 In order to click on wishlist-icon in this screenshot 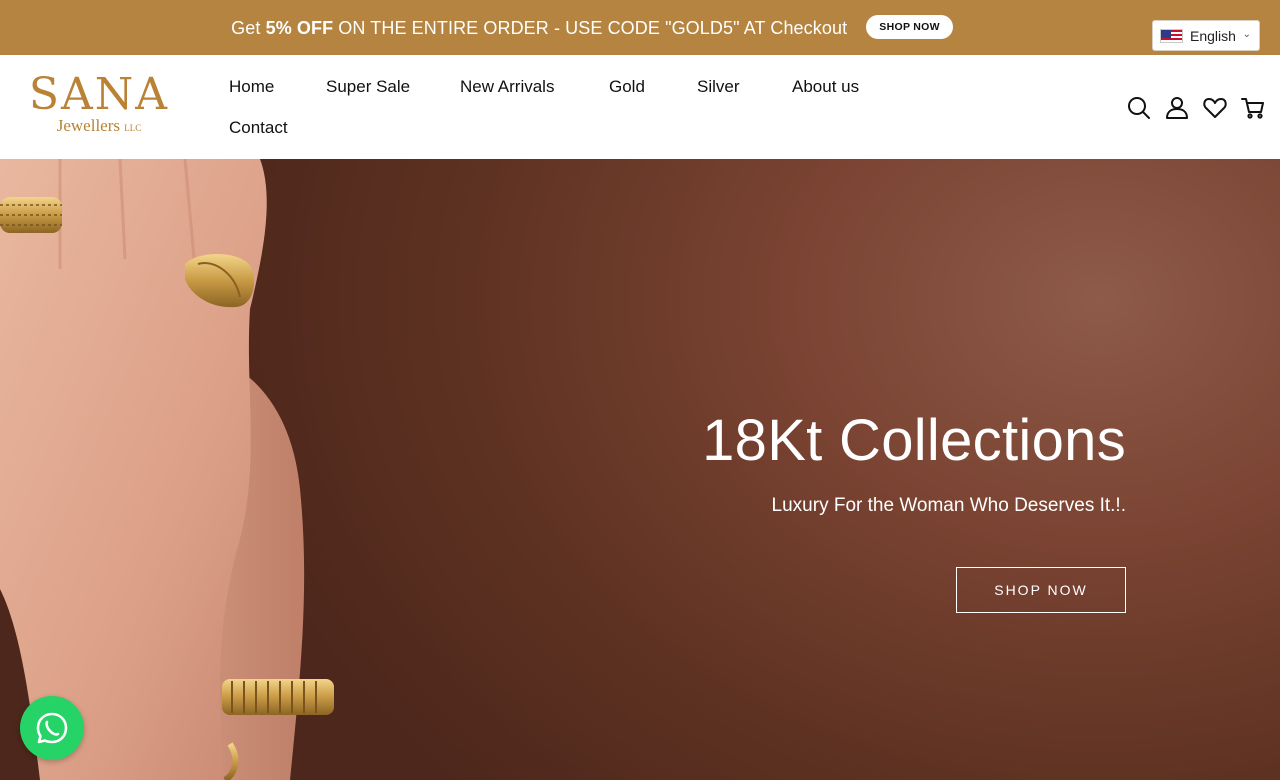, I will do `click(1215, 108)`.